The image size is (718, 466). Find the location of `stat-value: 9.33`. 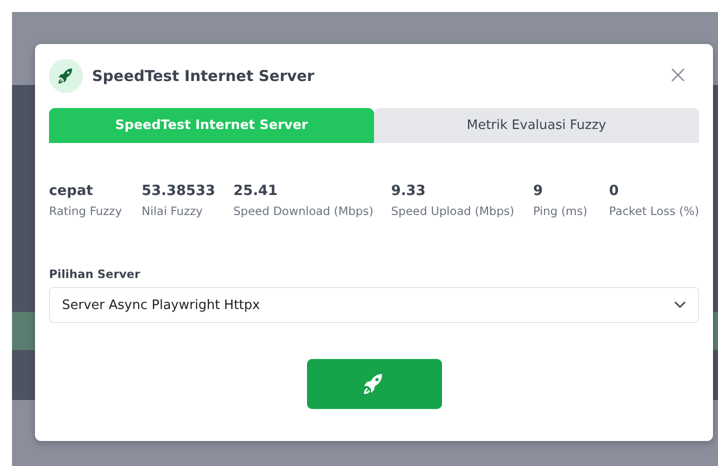

stat-value: 9.33 is located at coordinates (409, 191).